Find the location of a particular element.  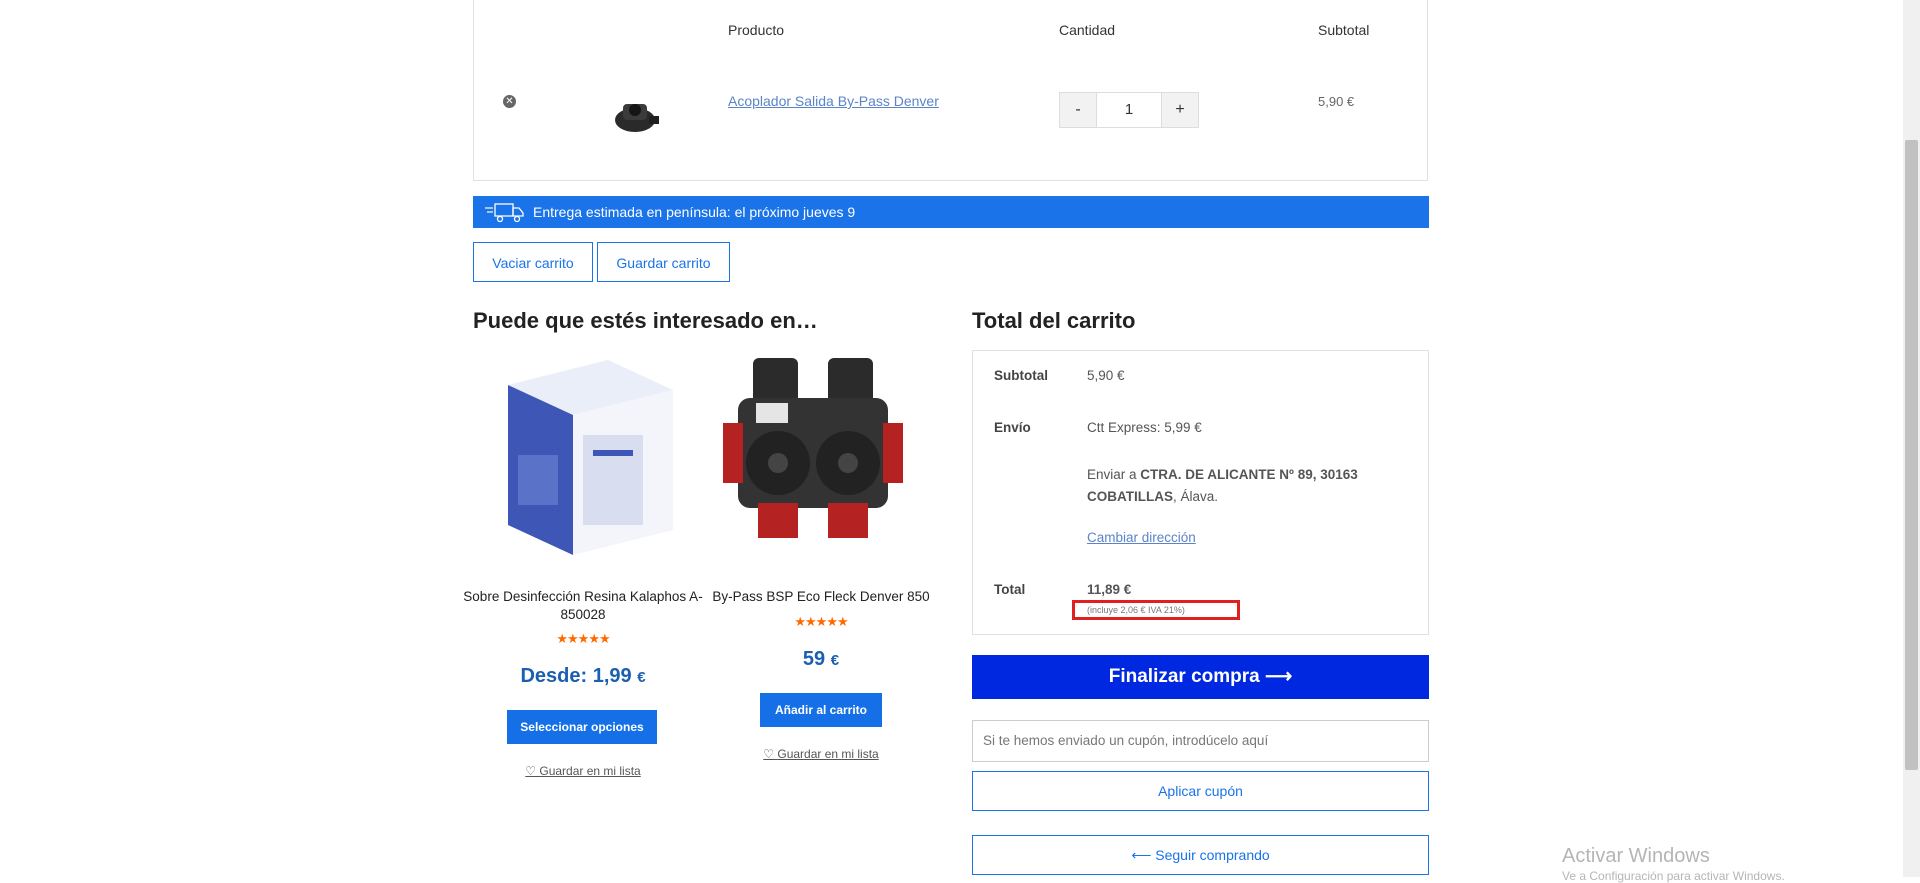

remove-item-icon: ✕ is located at coordinates (509, 101).